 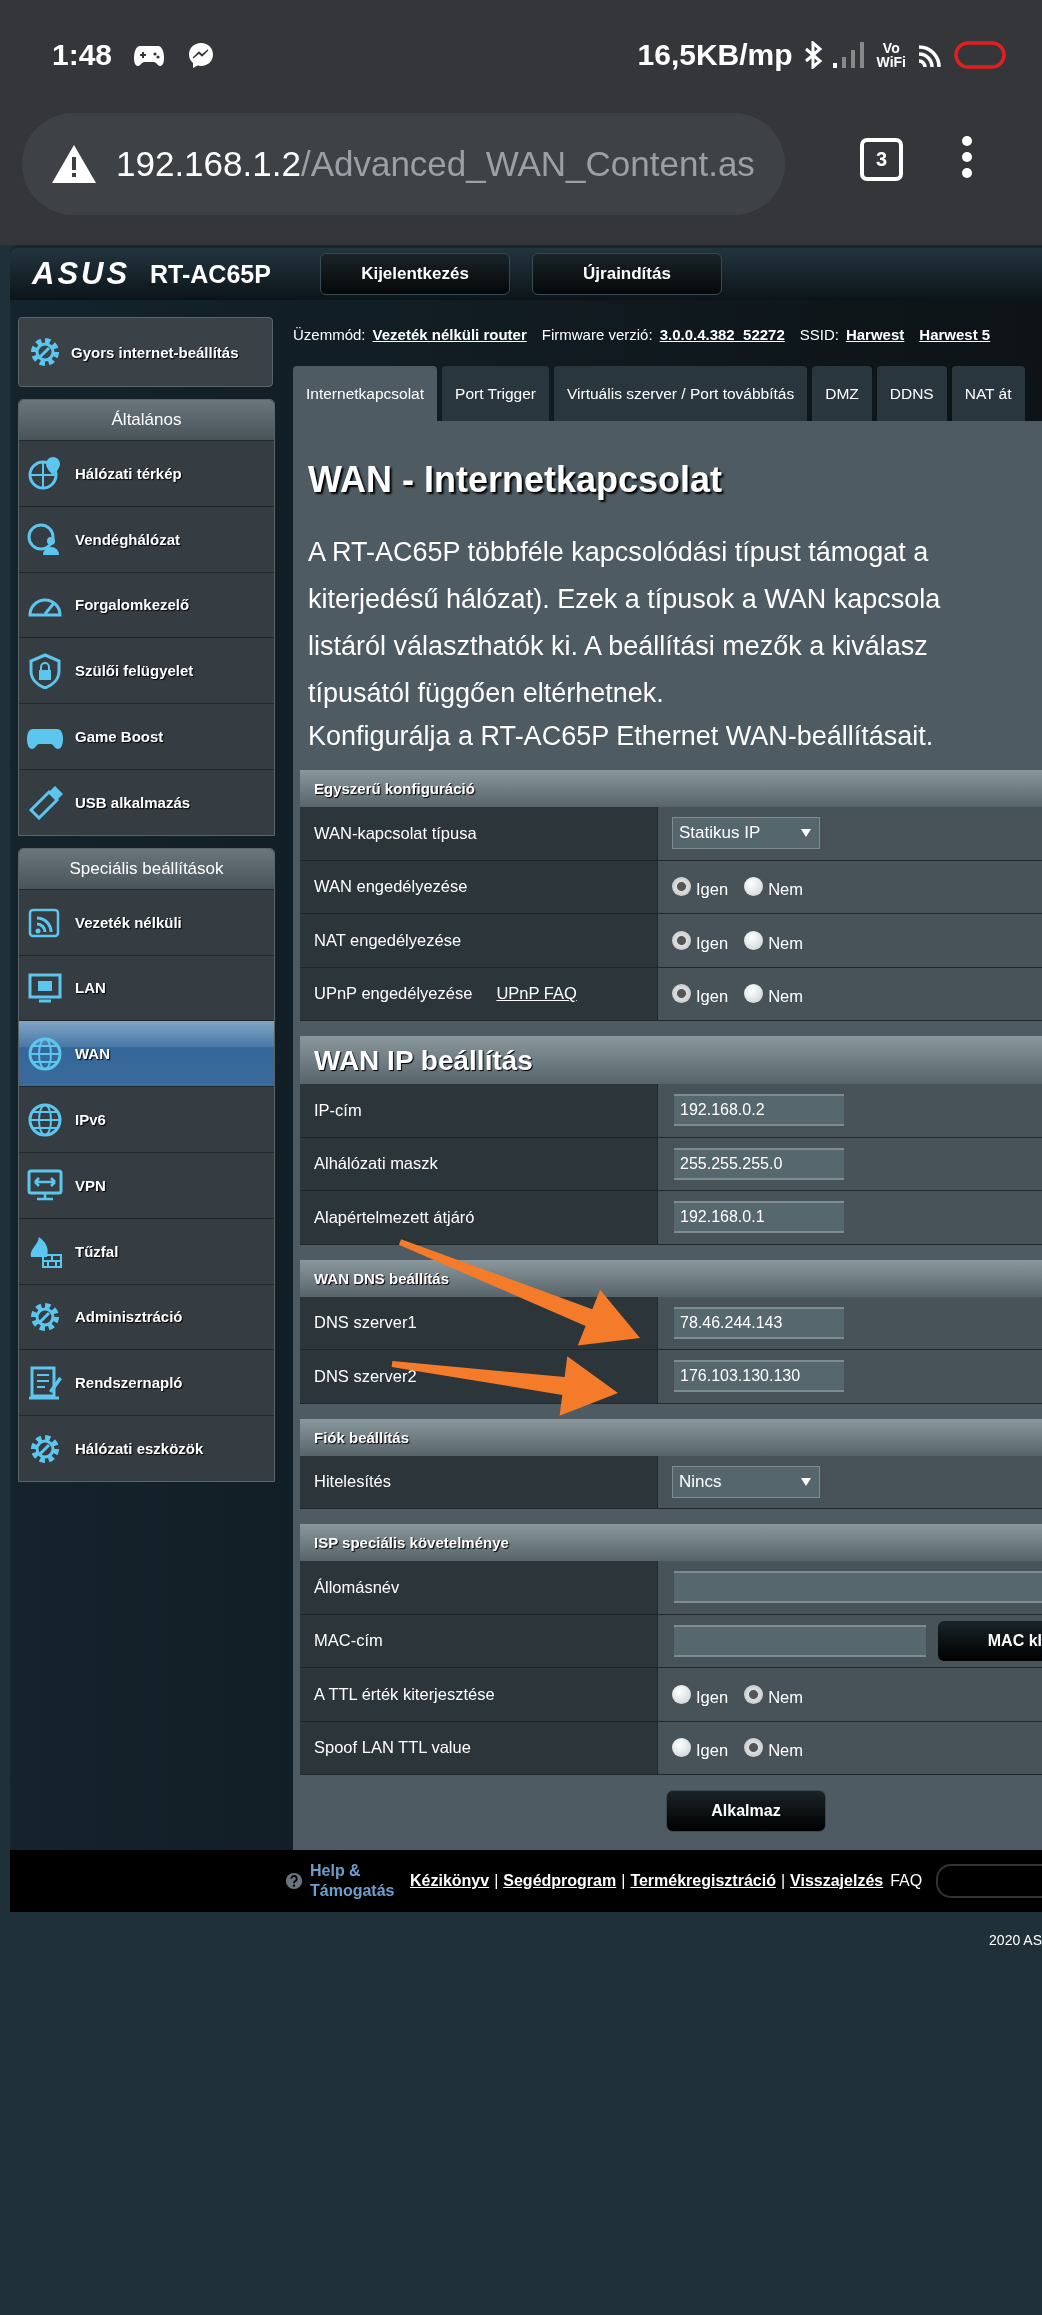 I want to click on field-label: Hitelesítés, so click(x=353, y=1482).